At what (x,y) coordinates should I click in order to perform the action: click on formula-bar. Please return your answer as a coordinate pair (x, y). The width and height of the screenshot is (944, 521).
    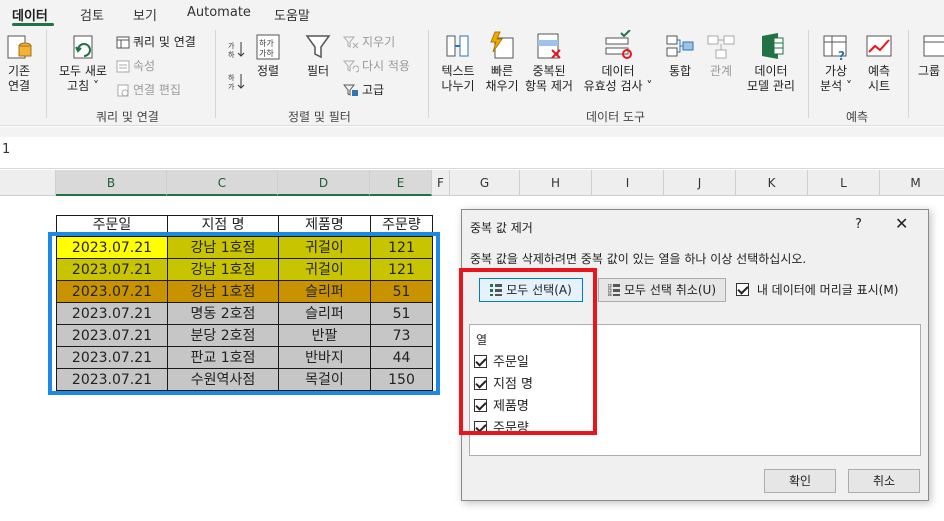
    Looking at the image, I should click on (472, 153).